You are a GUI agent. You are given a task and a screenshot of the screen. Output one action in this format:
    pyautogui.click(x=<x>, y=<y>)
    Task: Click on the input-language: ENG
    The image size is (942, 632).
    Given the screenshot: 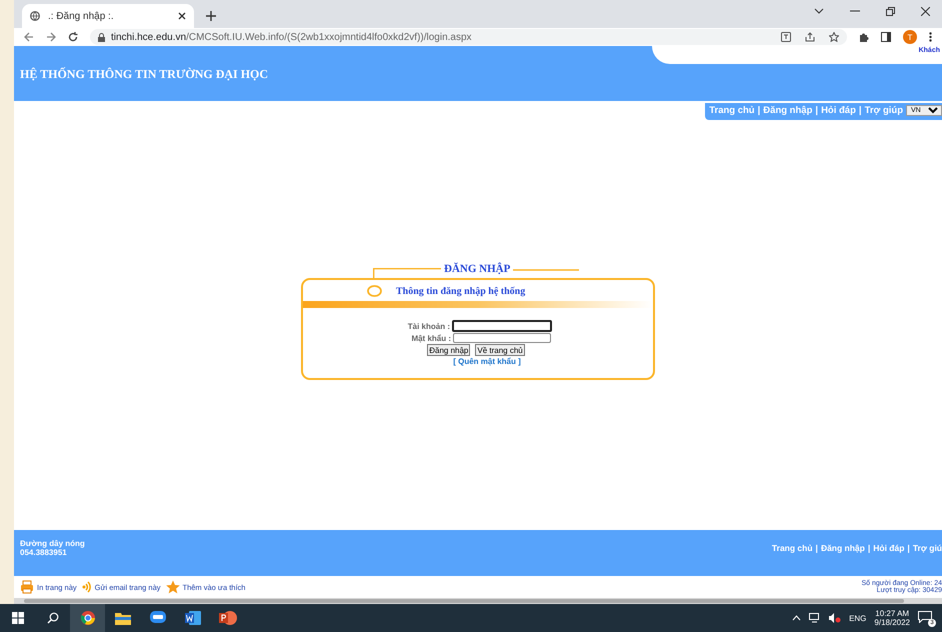 What is the action you would take?
    pyautogui.click(x=857, y=618)
    